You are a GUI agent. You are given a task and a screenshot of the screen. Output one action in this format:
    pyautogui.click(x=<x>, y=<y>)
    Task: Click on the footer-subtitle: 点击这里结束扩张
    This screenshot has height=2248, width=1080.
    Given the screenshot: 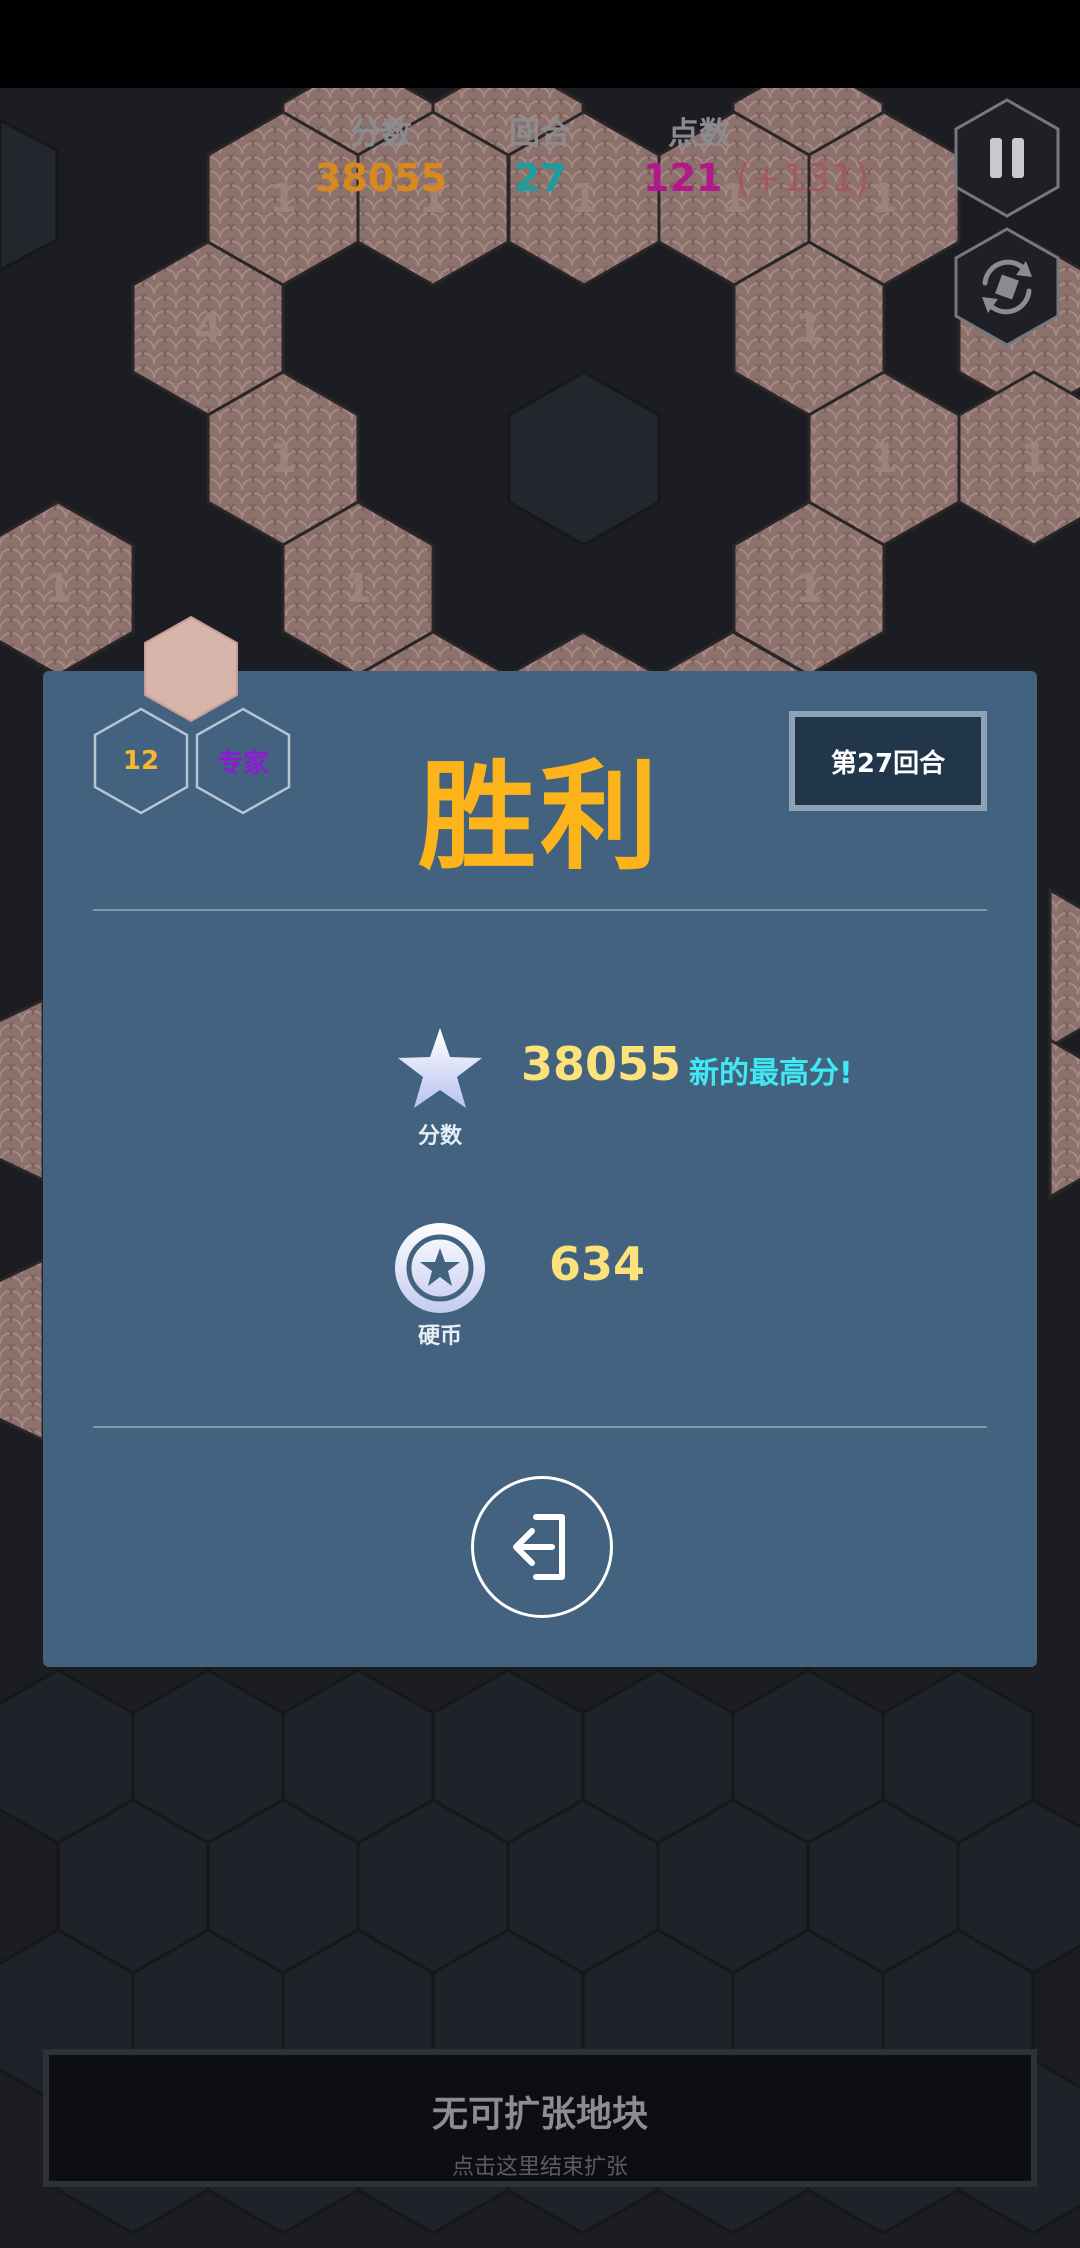 What is the action you would take?
    pyautogui.click(x=539, y=2167)
    